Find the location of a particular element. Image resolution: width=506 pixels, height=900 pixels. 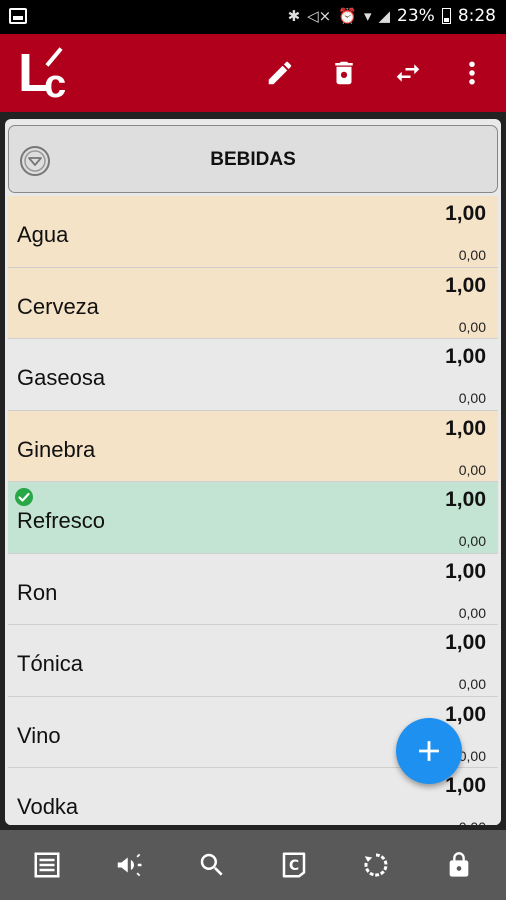

refresh-button is located at coordinates (376, 865).